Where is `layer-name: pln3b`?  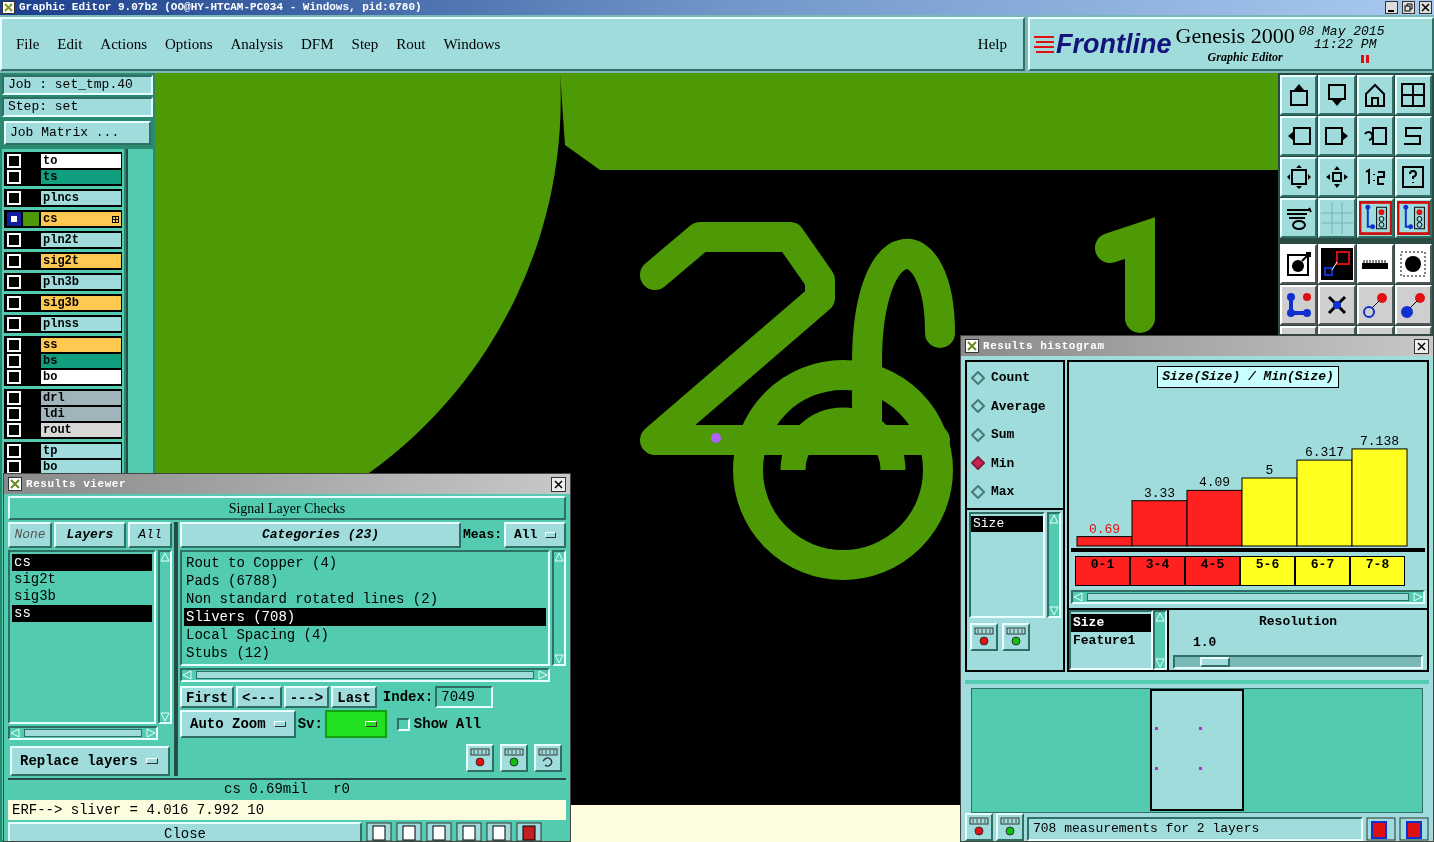 layer-name: pln3b is located at coordinates (81, 282).